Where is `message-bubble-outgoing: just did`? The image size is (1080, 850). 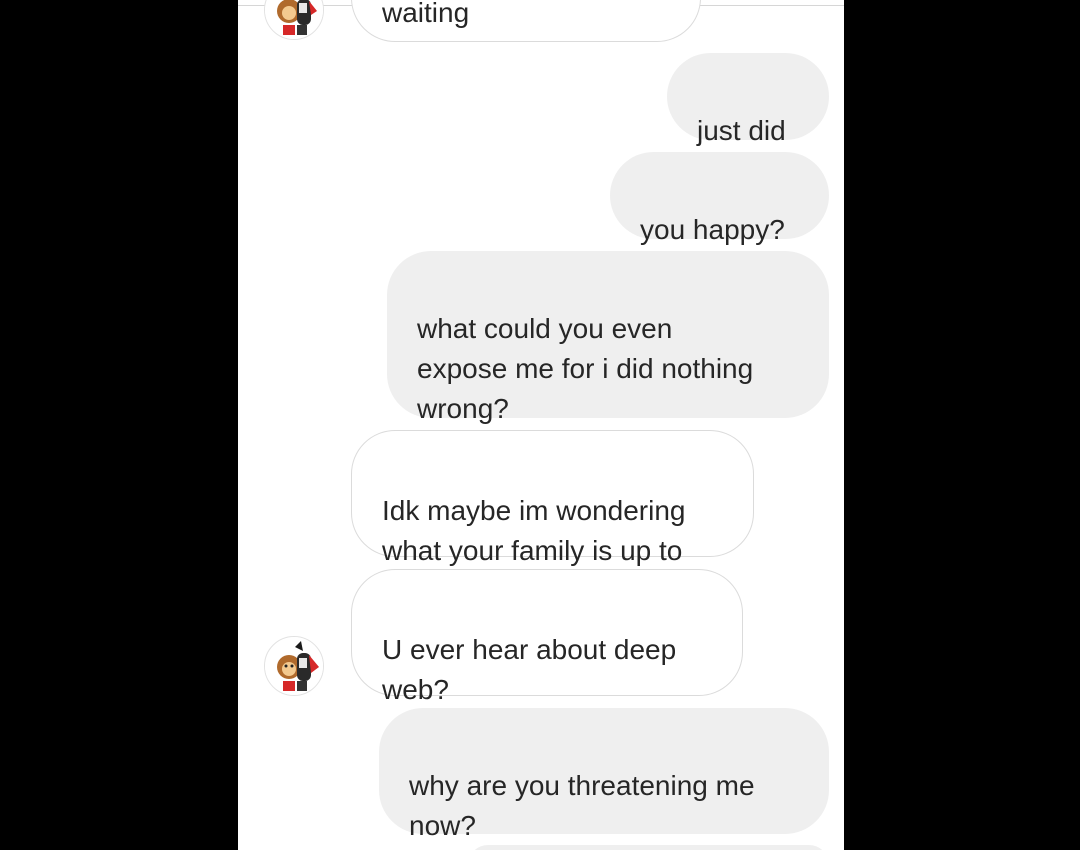 message-bubble-outgoing: just did is located at coordinates (748, 99).